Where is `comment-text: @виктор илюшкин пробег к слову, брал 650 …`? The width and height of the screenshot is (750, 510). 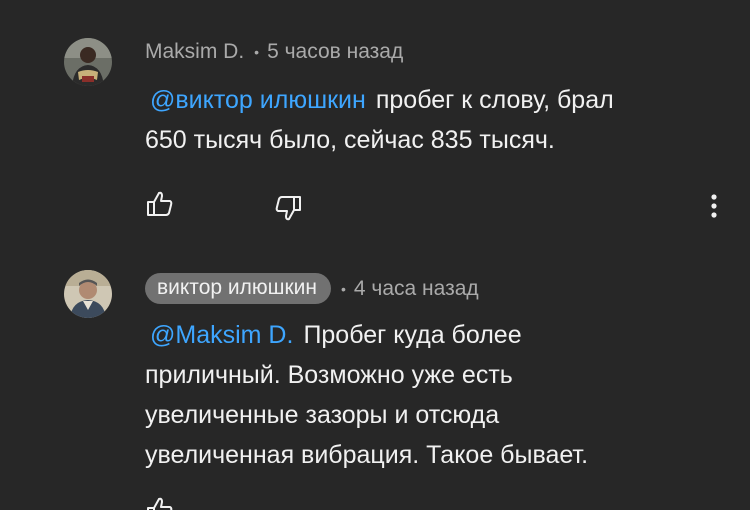
comment-text: @виктор илюшкин пробег к слову, брал 650 … is located at coordinates (425, 120).